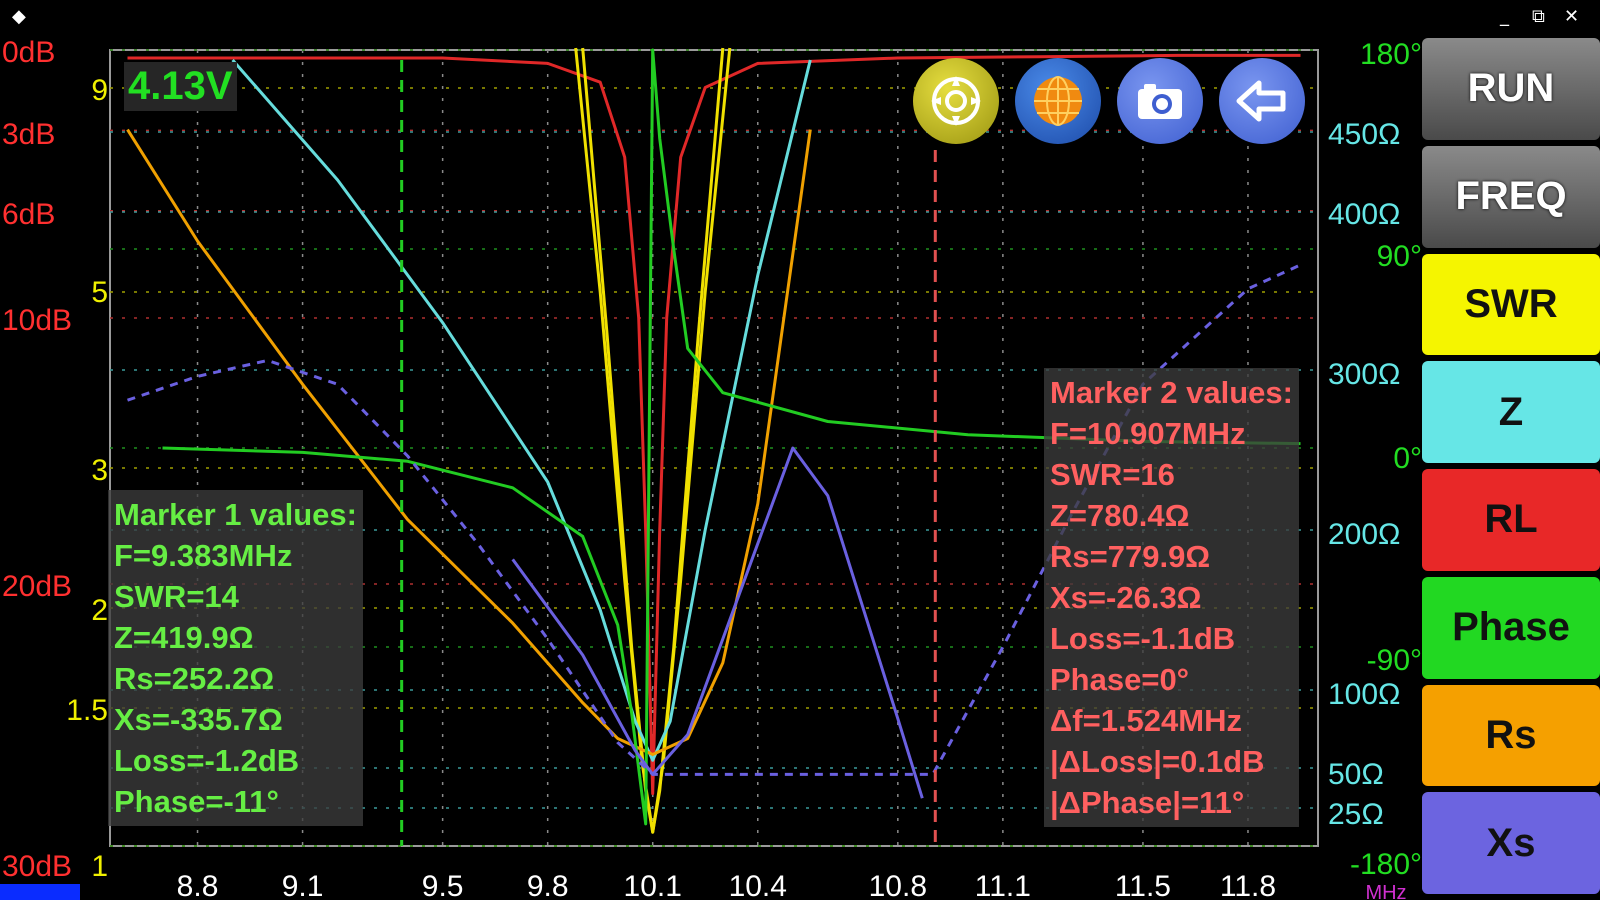  Describe the element at coordinates (198, 719) in the screenshot. I see `marker1-line: Xs=-335.7Ω` at that location.